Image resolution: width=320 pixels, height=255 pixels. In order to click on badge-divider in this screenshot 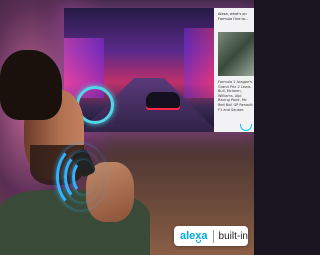, I will do `click(213, 236)`.